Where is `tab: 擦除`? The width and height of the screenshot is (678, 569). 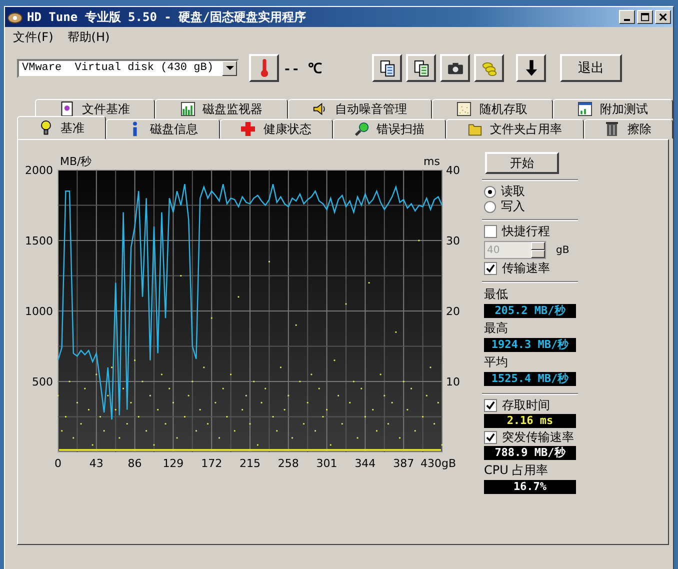 tab: 擦除 is located at coordinates (628, 129).